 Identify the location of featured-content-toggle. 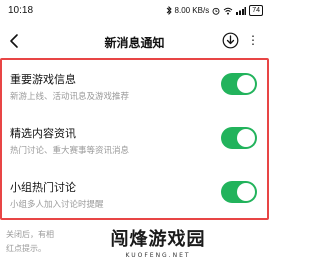
(239, 138).